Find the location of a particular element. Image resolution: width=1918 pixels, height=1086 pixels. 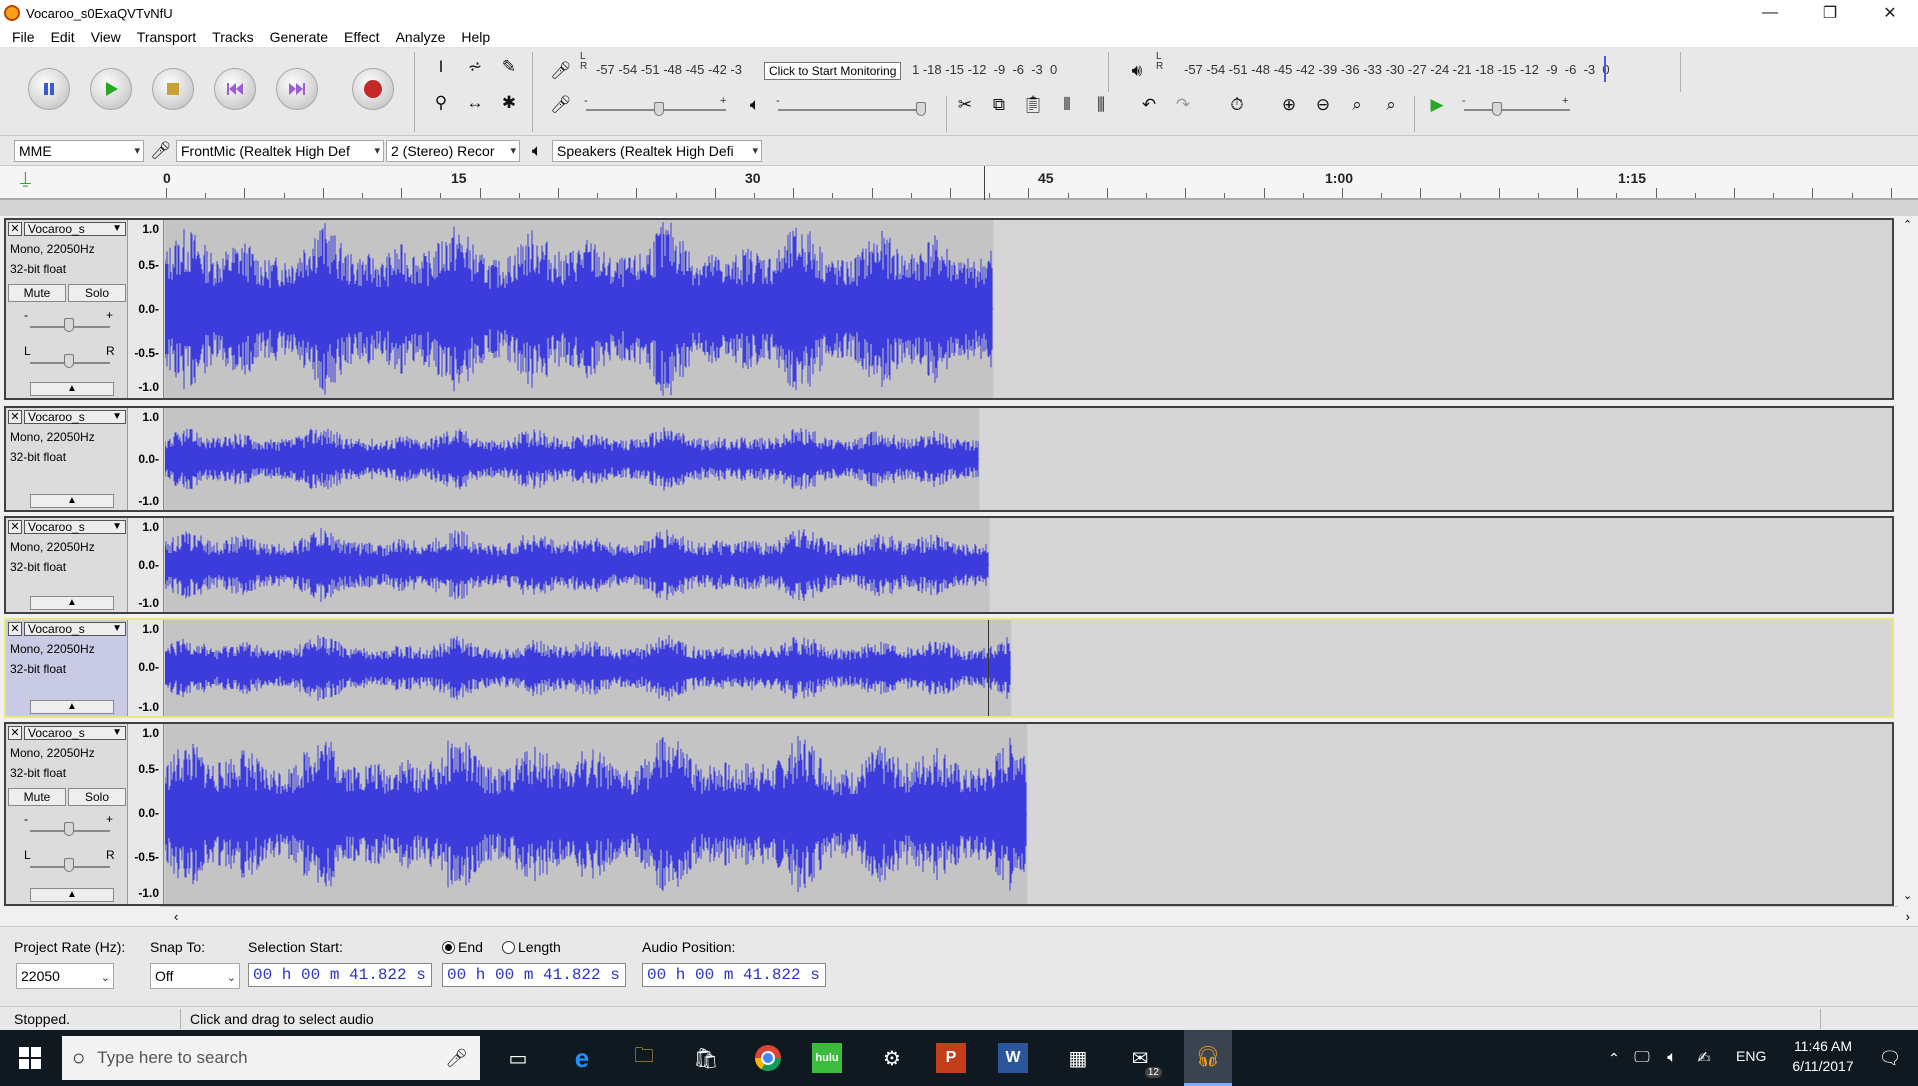

undo-button: ↶ is located at coordinates (1149, 105).